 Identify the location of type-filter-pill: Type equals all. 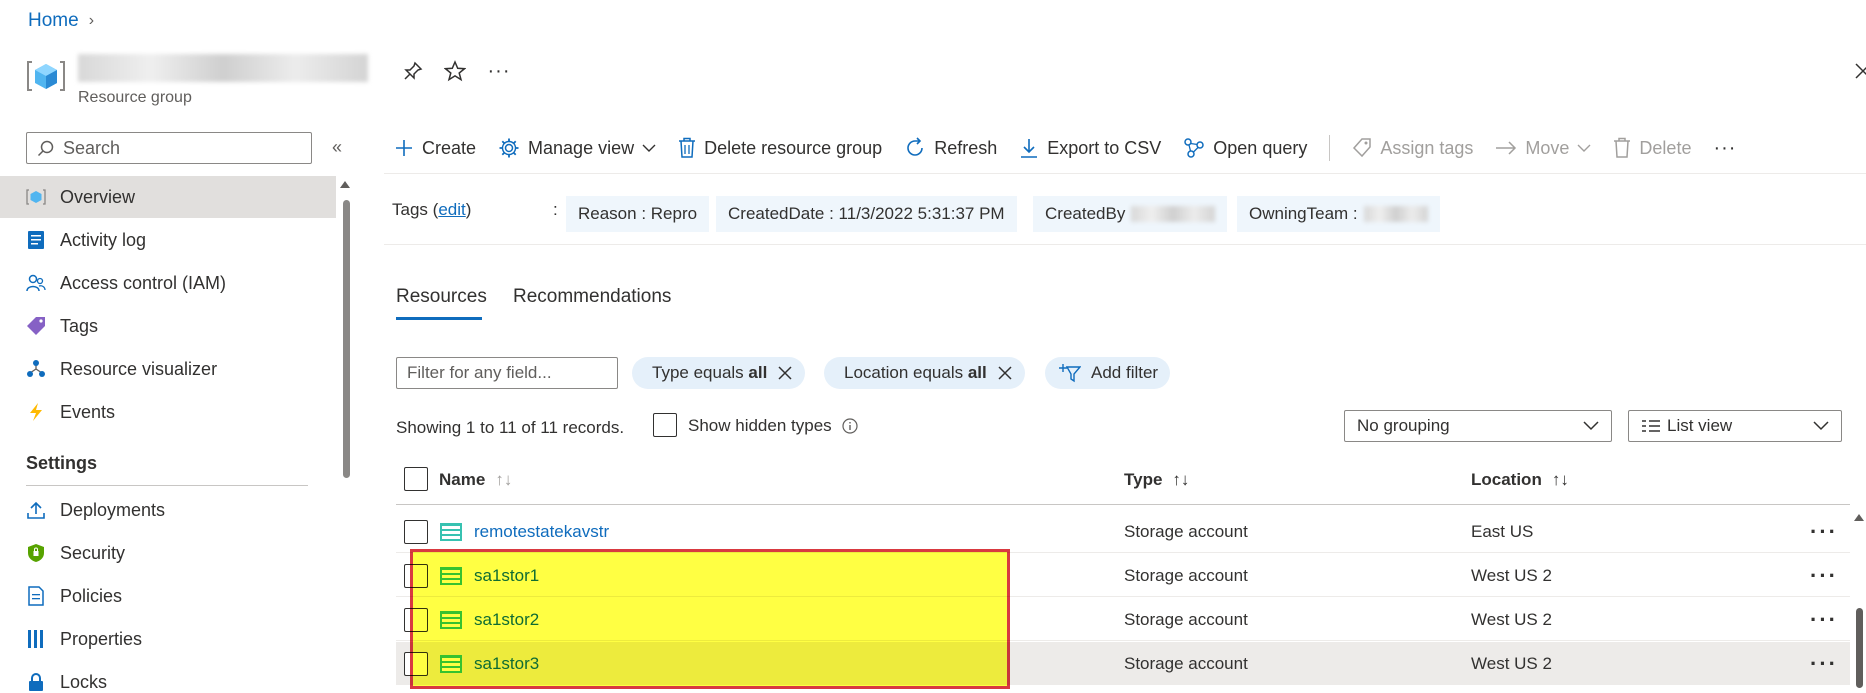
(719, 373).